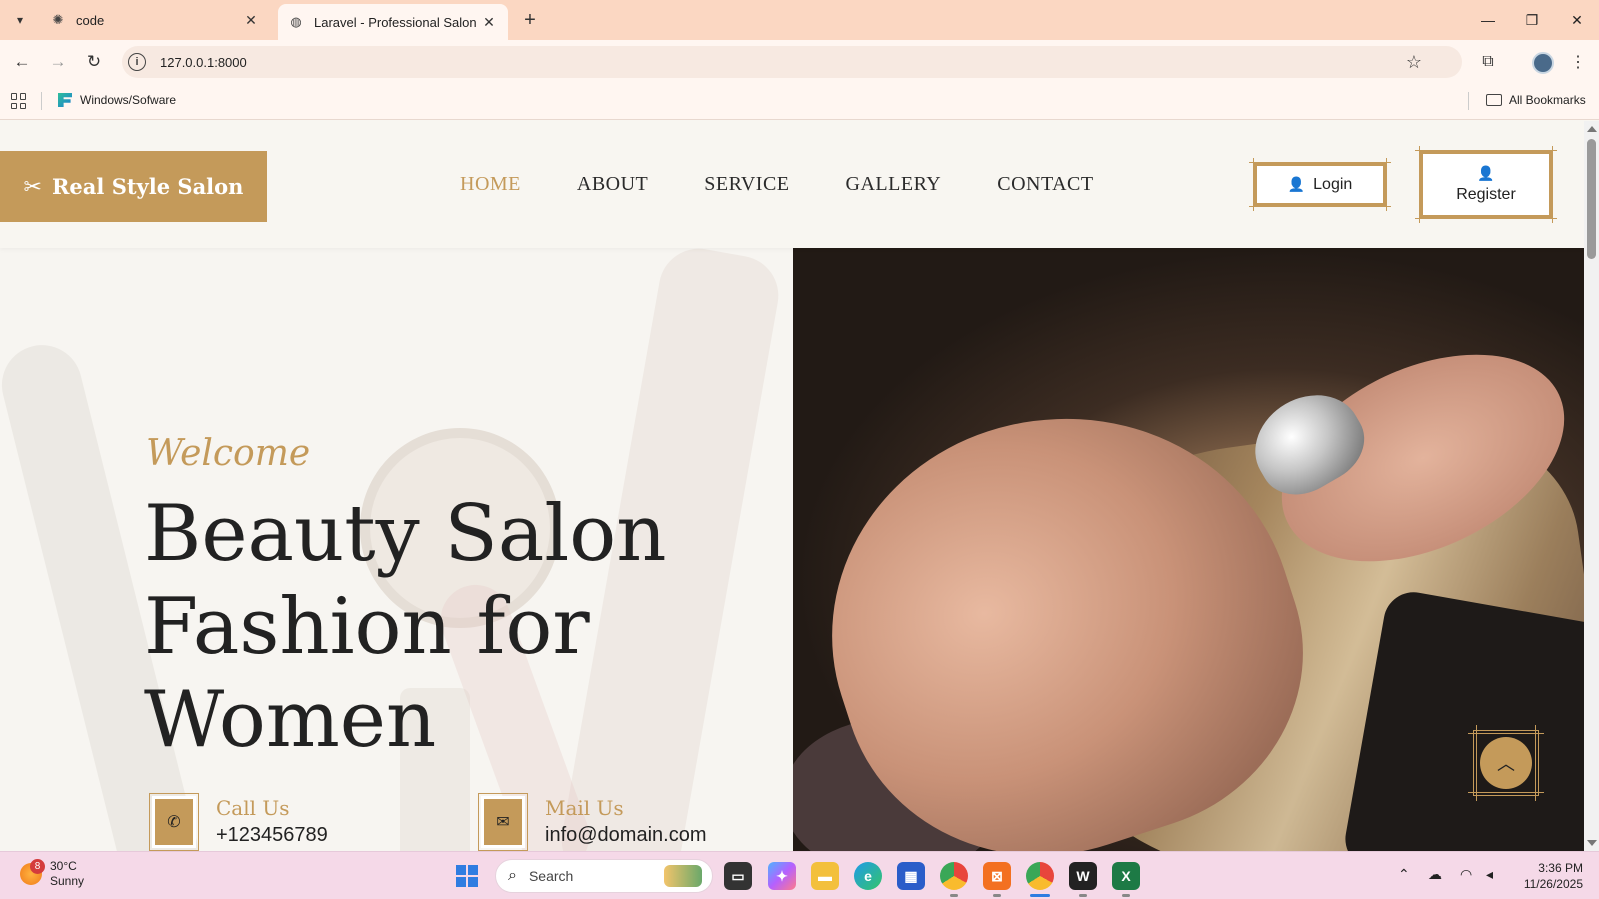  I want to click on call-us-block: ✆ Call Us +123456789, so click(238, 822).